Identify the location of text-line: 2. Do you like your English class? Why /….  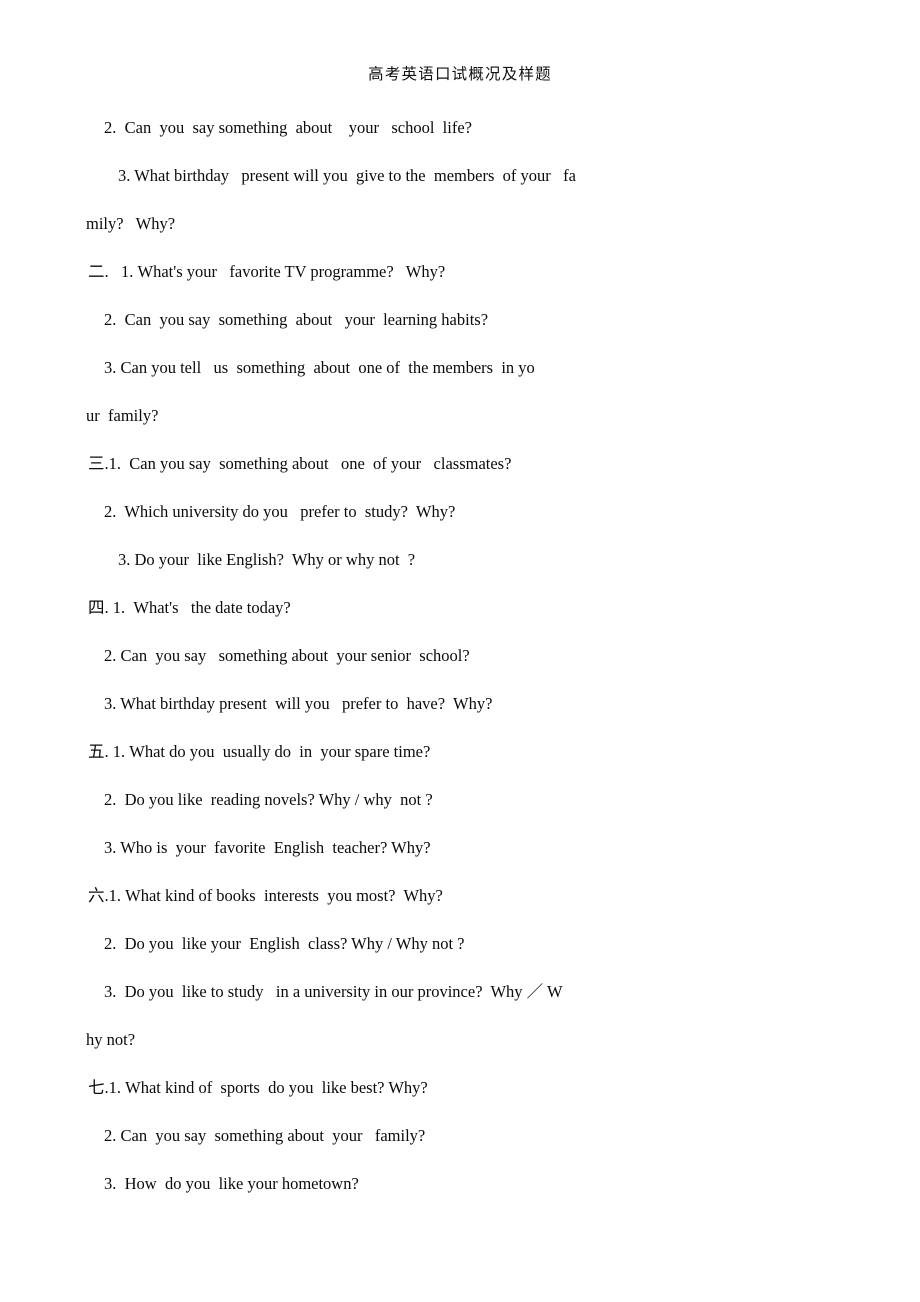
(284, 943).